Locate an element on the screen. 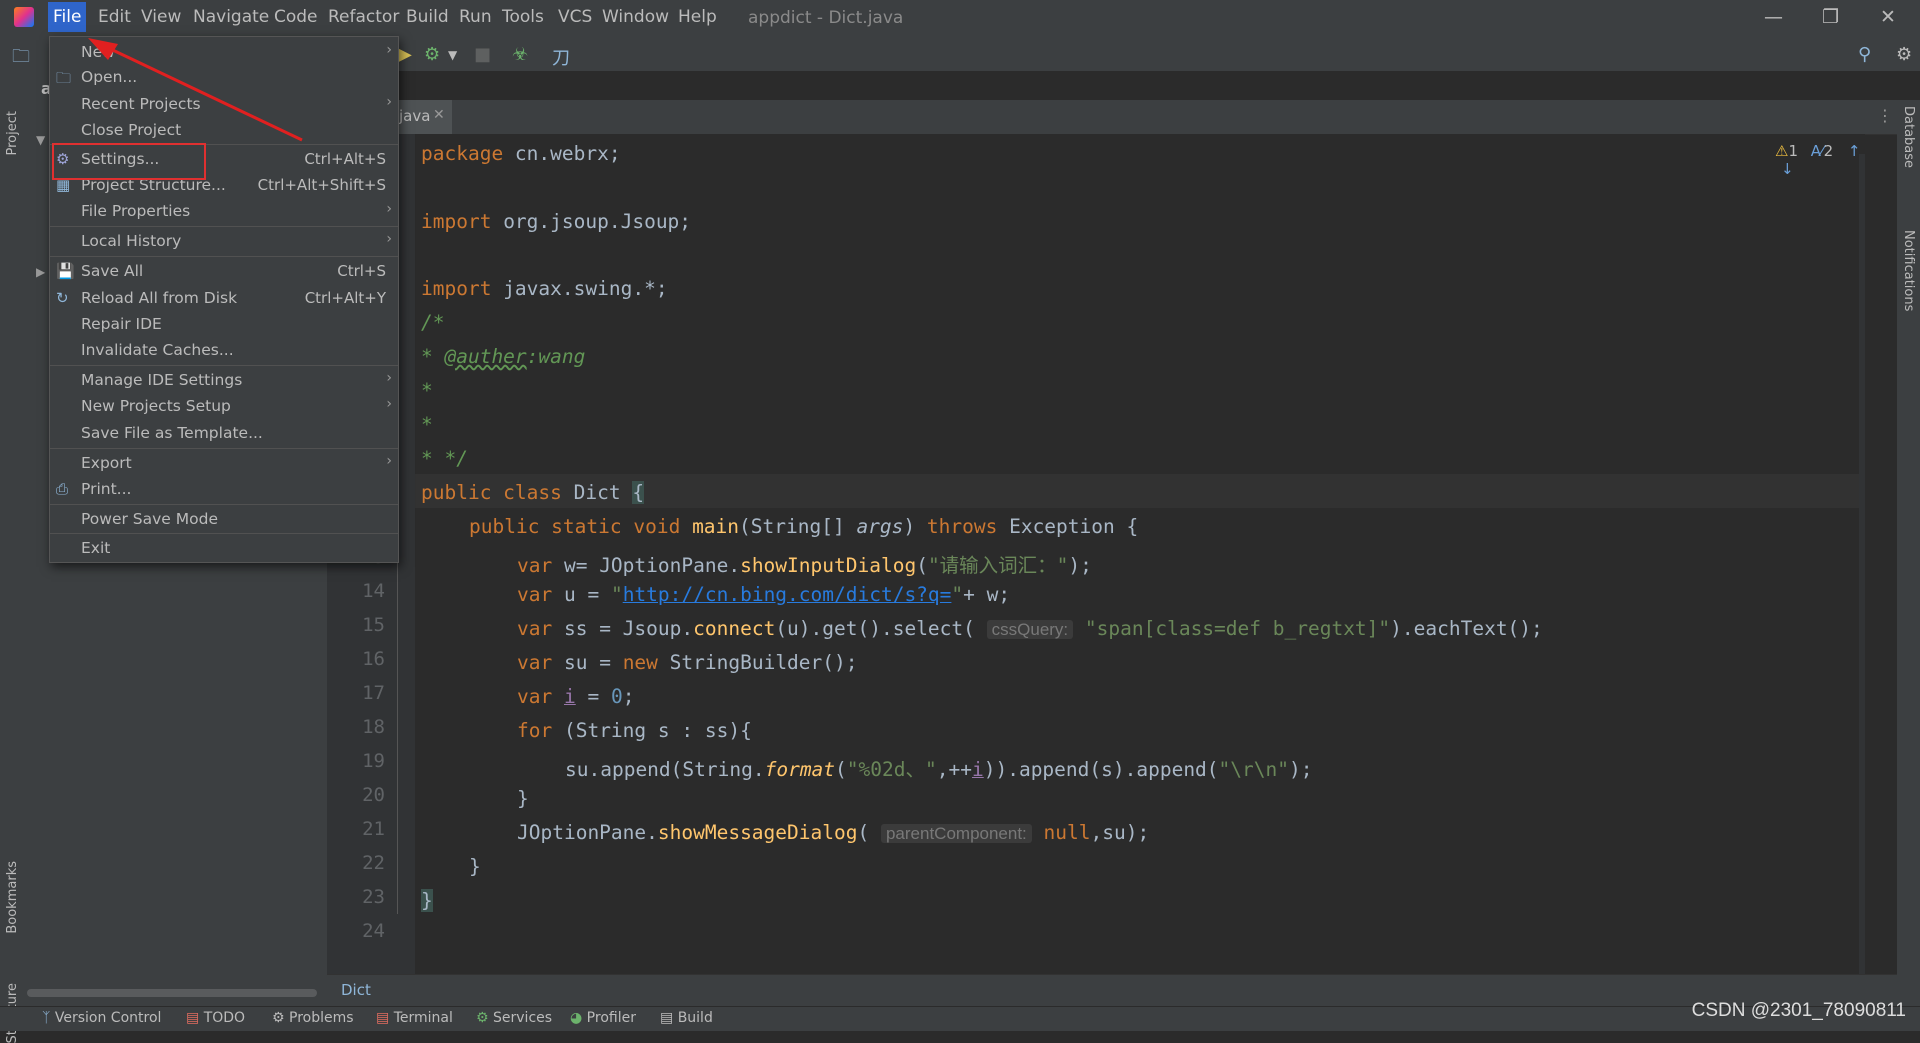 Image resolution: width=1920 pixels, height=1043 pixels. coverage-icon: ⚙ is located at coordinates (432, 54).